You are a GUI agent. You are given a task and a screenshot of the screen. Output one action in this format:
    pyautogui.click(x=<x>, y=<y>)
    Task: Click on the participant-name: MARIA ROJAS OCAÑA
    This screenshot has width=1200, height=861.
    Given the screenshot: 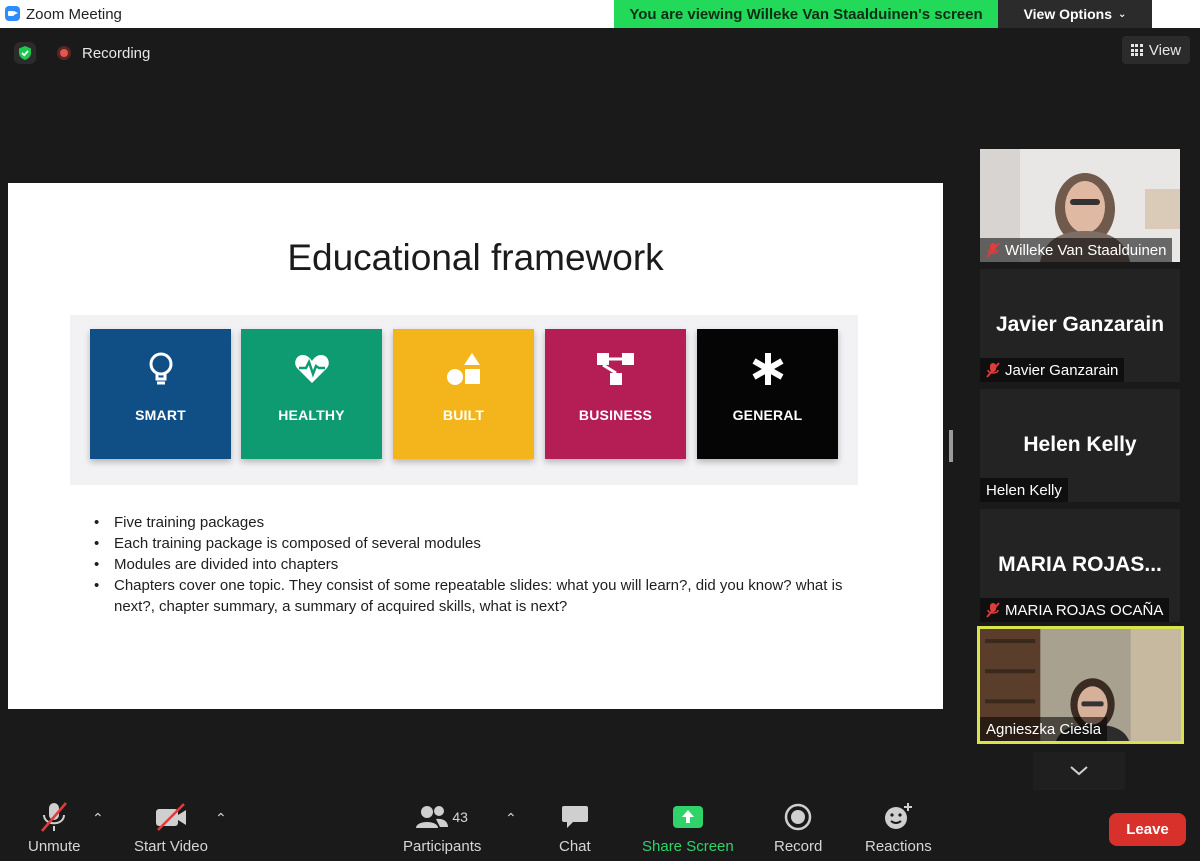 What is the action you would take?
    pyautogui.click(x=1084, y=610)
    